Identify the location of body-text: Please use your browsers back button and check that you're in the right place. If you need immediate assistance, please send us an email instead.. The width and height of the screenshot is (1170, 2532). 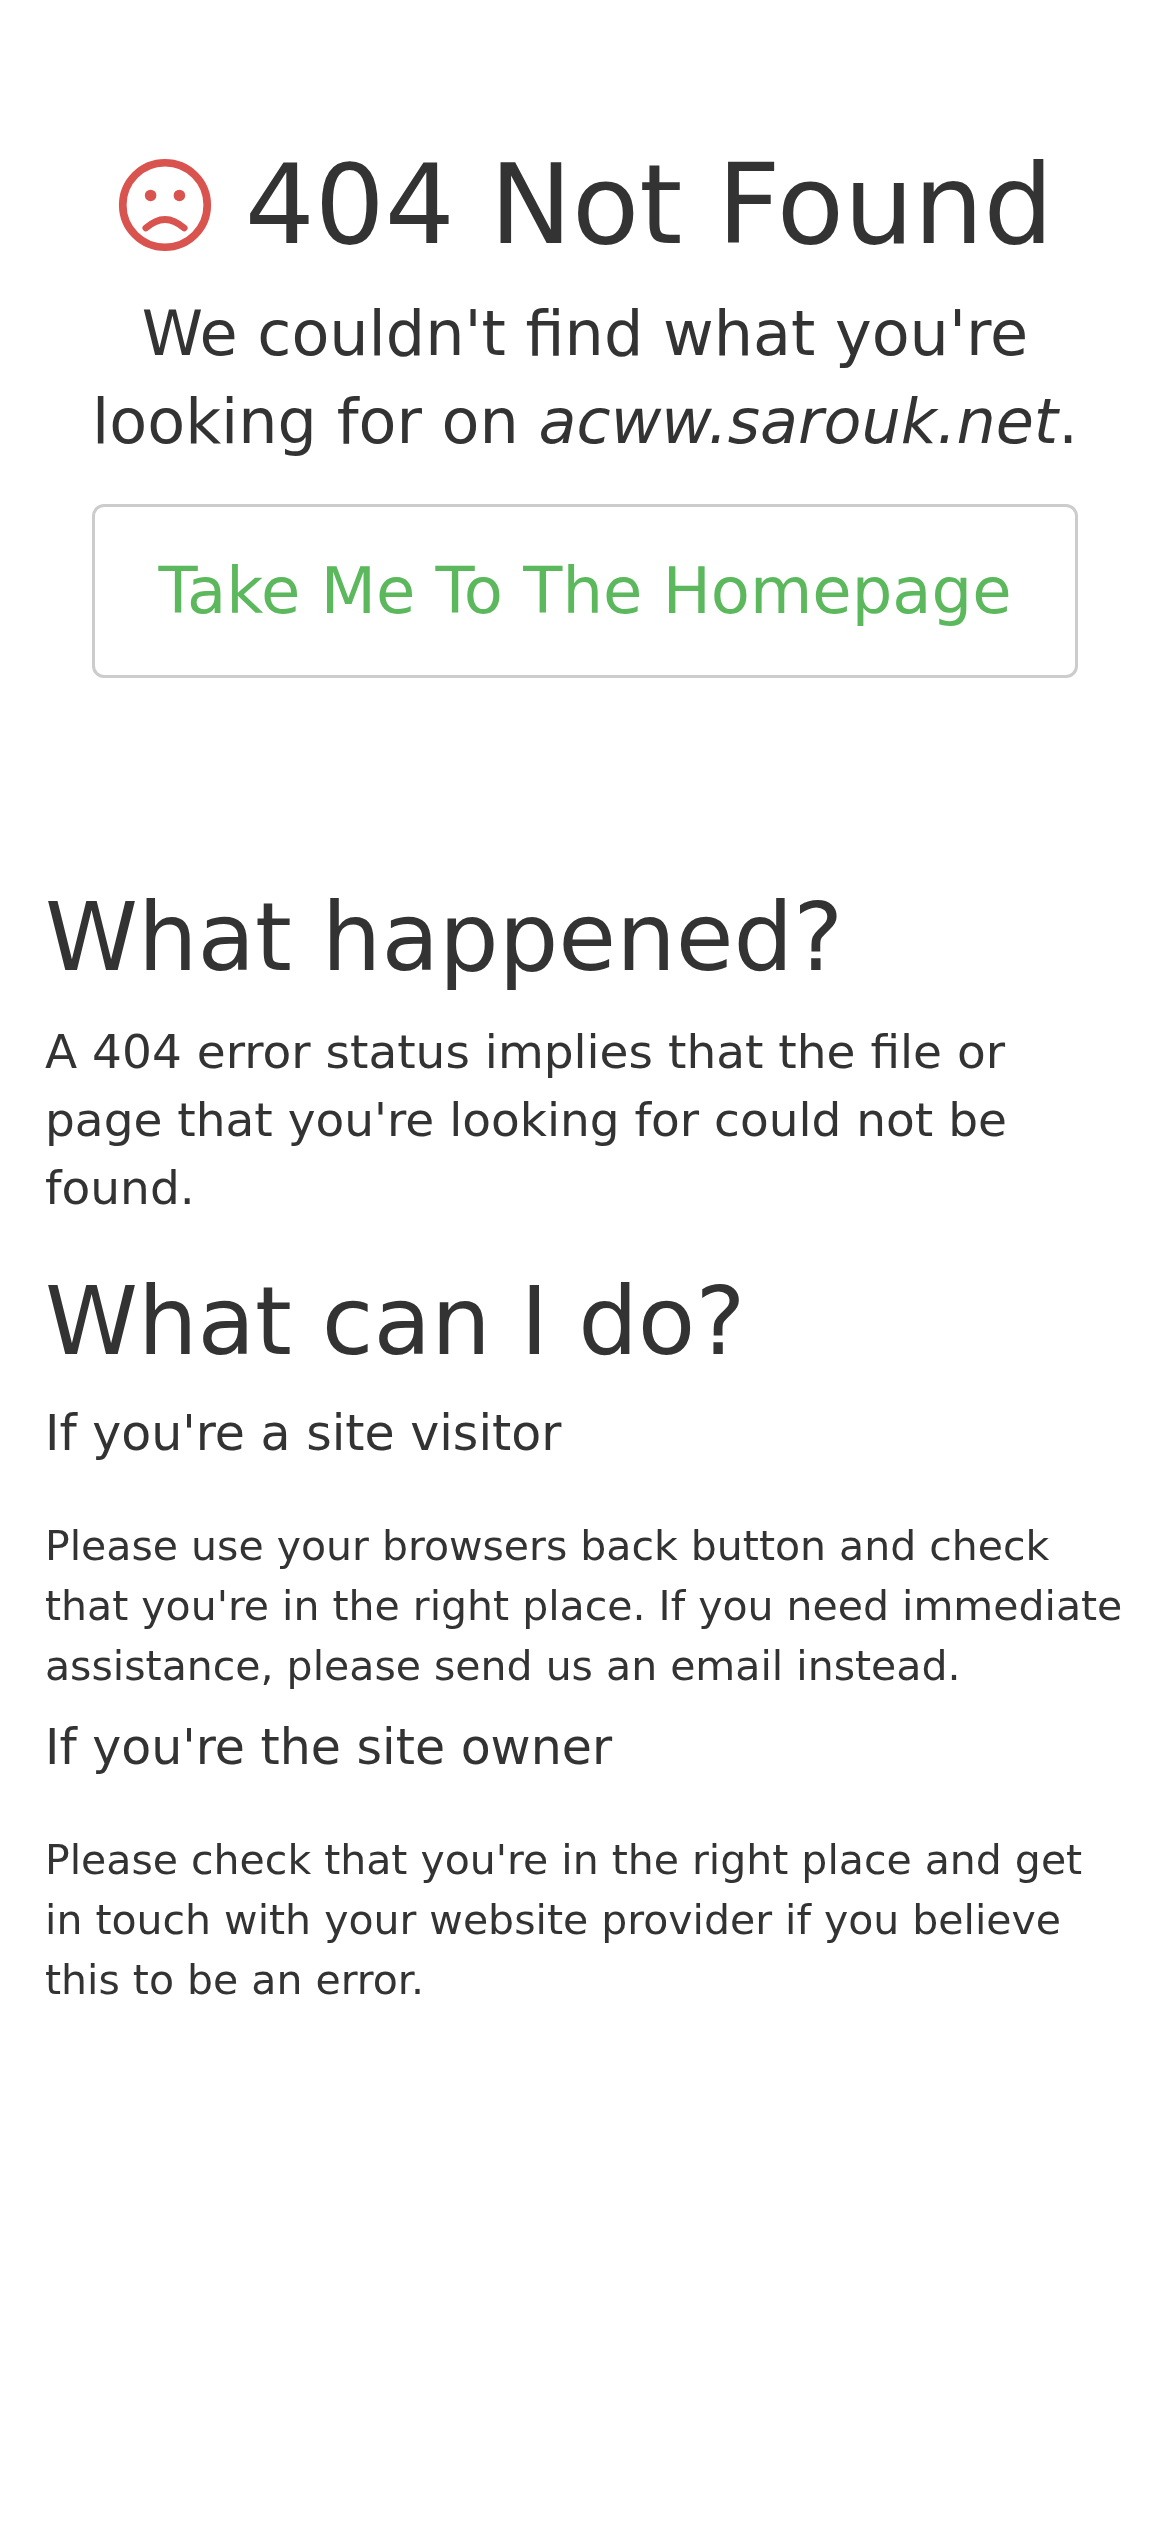
(584, 1606).